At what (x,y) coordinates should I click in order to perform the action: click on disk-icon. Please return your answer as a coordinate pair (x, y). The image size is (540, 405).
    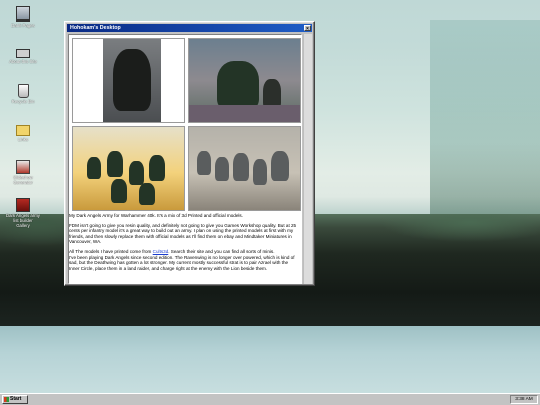
    Looking at the image, I should click on (23, 53).